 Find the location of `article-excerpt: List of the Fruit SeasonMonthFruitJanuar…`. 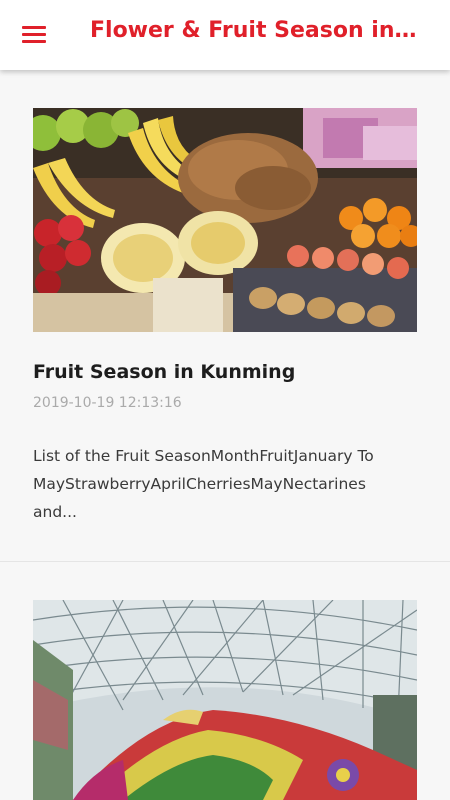

article-excerpt: List of the Fruit SeasonMonthFruitJanuar… is located at coordinates (203, 484).